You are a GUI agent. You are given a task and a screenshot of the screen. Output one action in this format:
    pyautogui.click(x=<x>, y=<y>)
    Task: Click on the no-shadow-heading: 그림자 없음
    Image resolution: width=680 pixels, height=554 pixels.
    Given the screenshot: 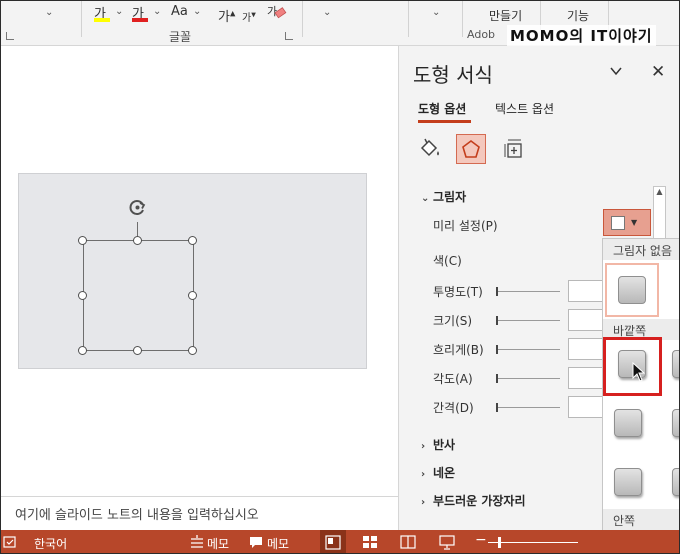 What is the action you would take?
    pyautogui.click(x=641, y=249)
    